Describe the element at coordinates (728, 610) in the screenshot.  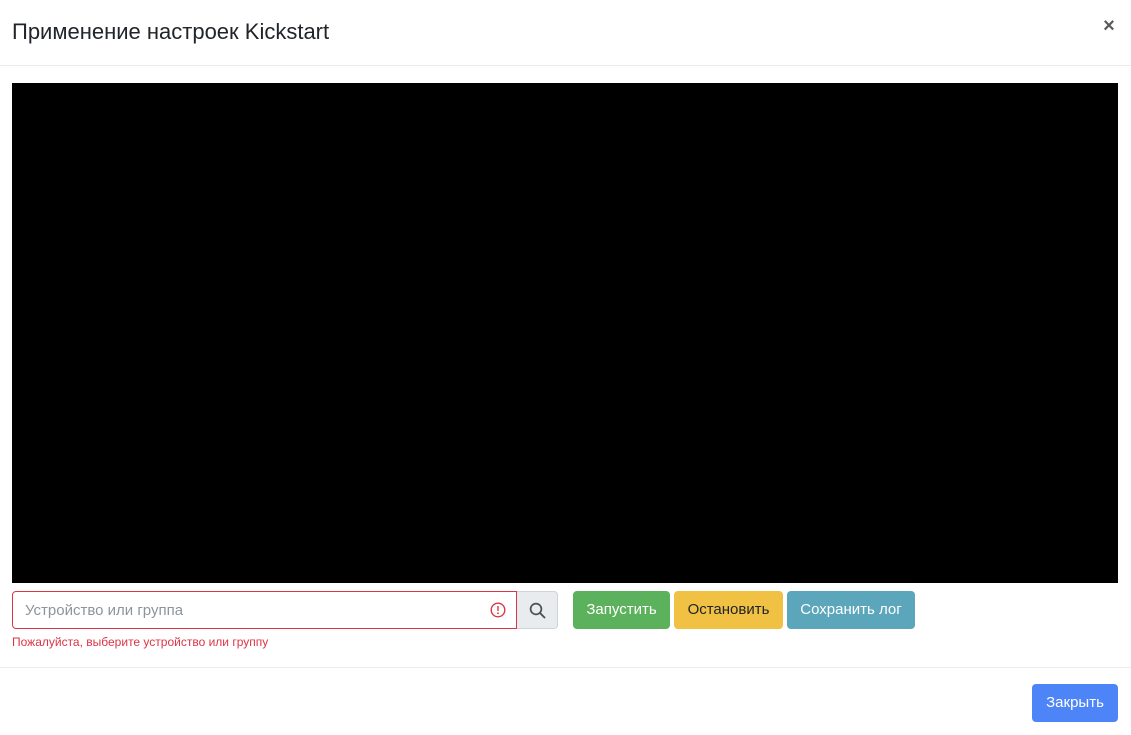
I see `stop-button: Остановить` at that location.